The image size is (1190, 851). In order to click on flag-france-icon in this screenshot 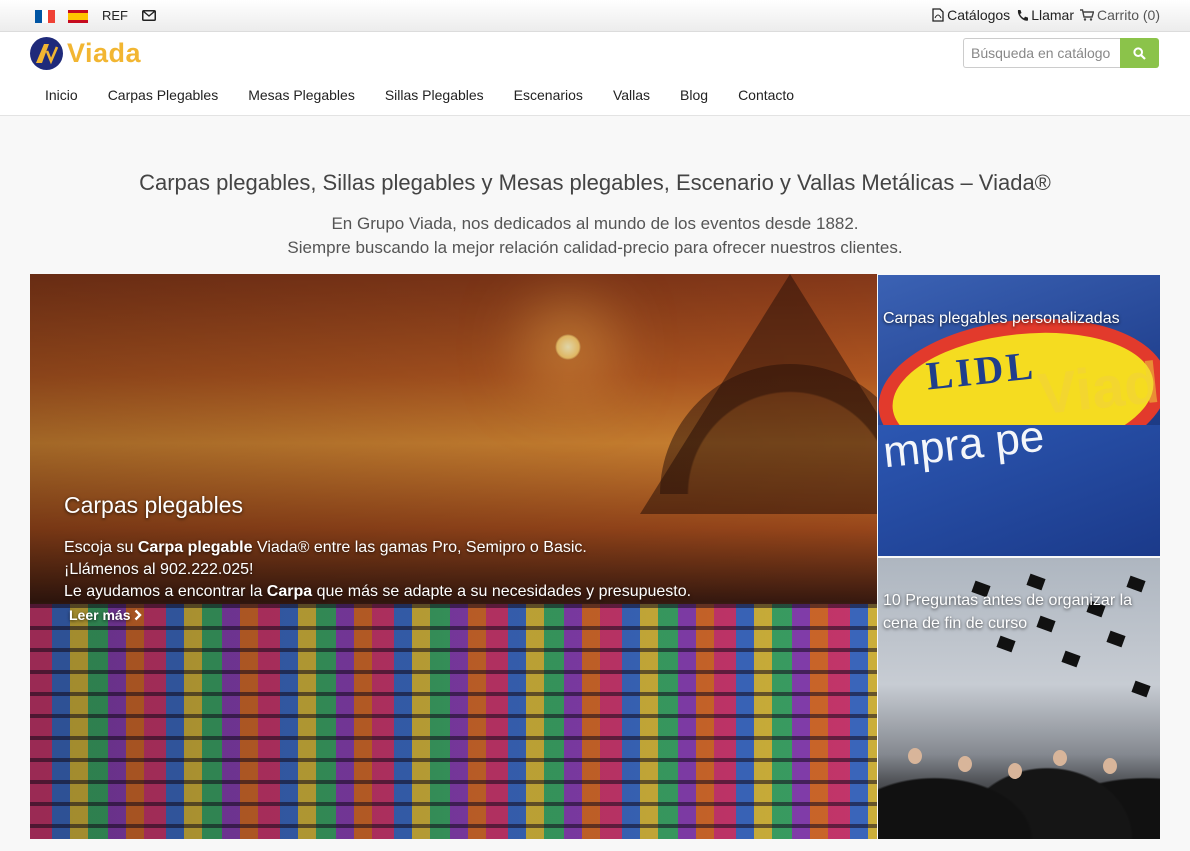, I will do `click(45, 16)`.